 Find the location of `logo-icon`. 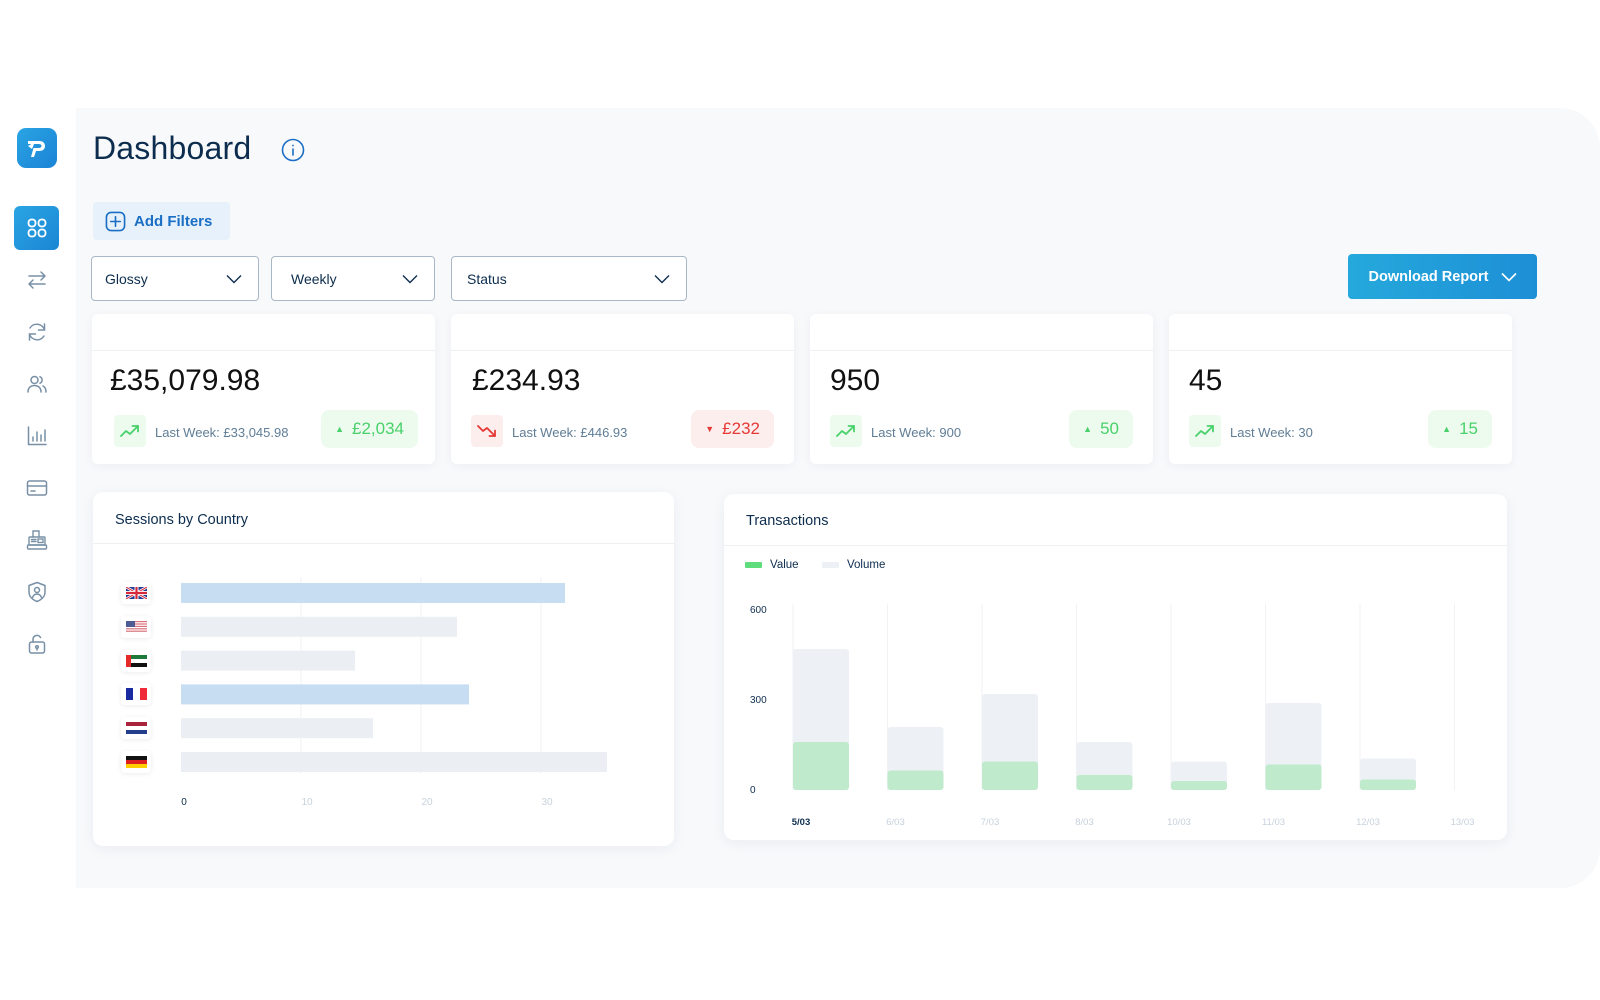

logo-icon is located at coordinates (36, 149).